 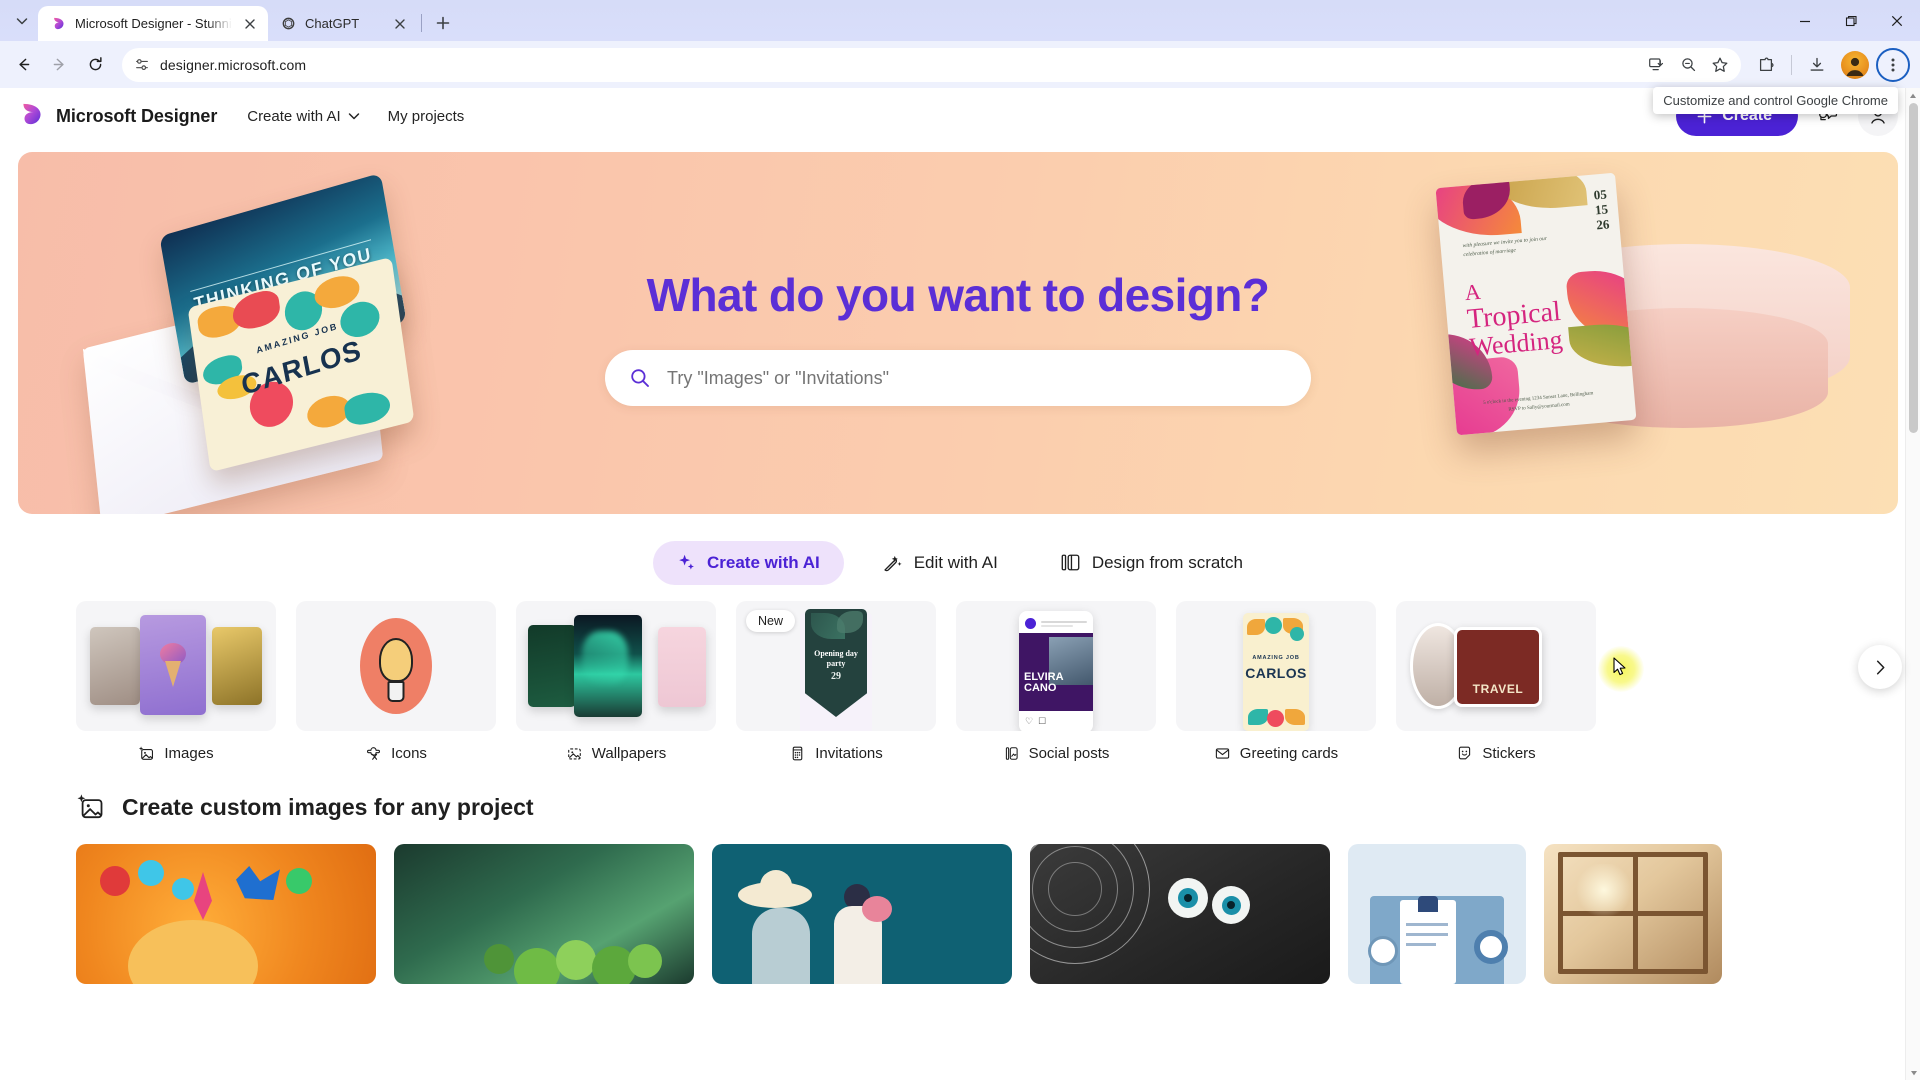 I want to click on zoom-icon, so click(x=1688, y=65).